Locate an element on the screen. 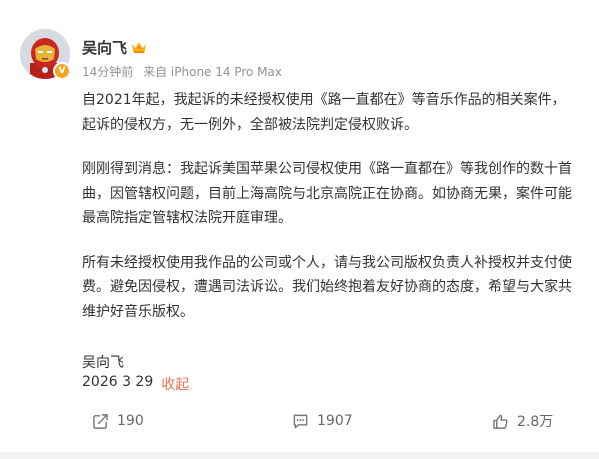 This screenshot has width=599, height=459. post-date: 2026 3 29 is located at coordinates (118, 382).